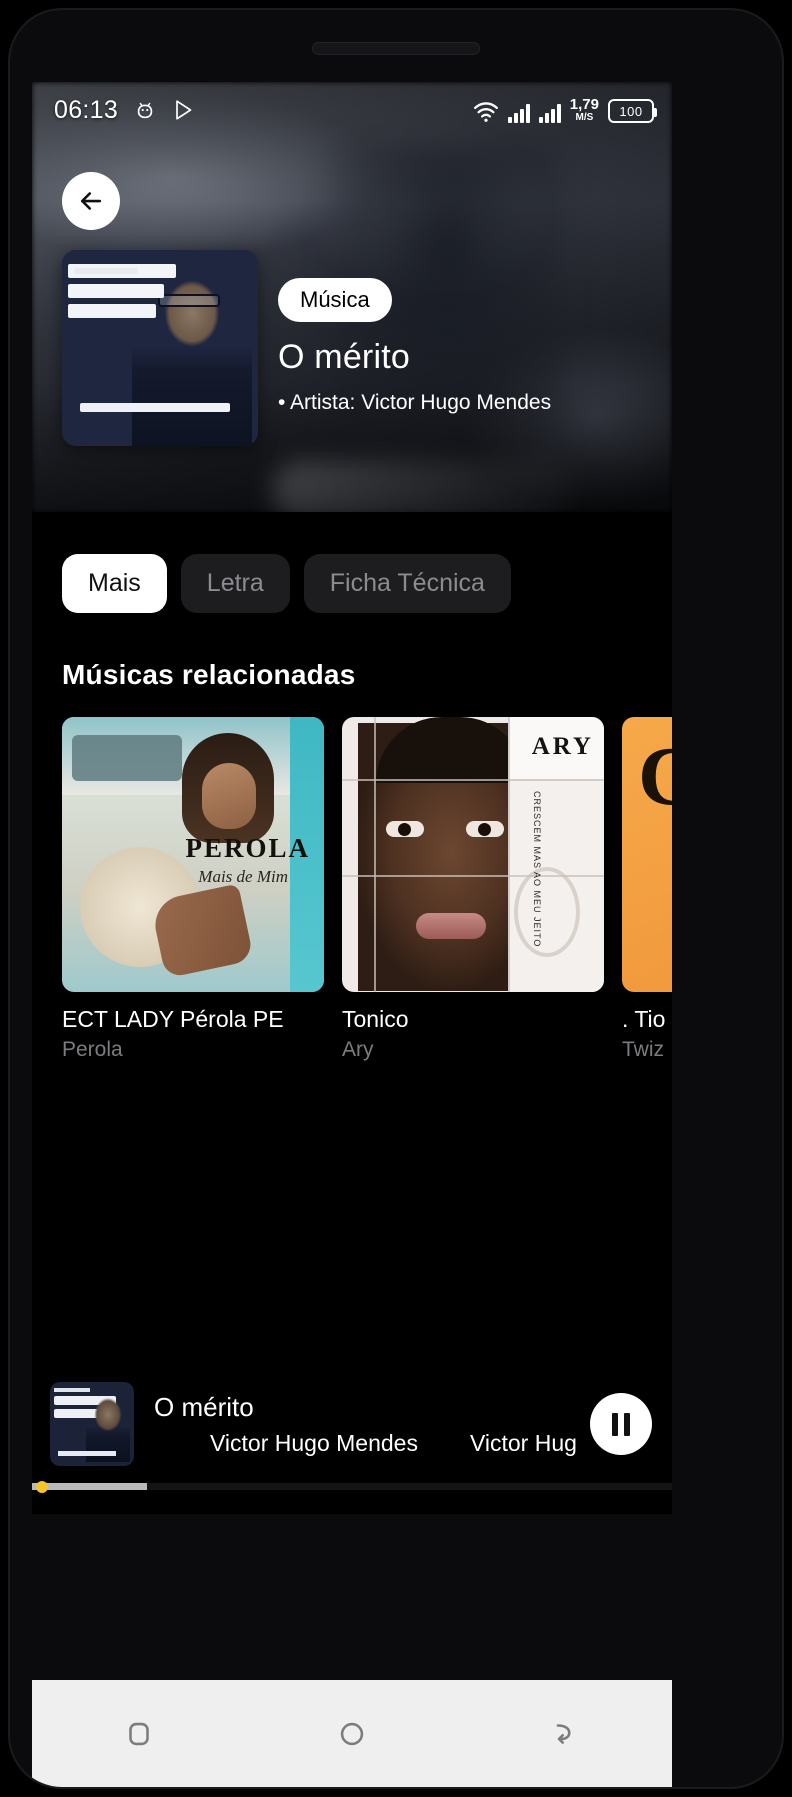 Image resolution: width=792 pixels, height=1797 pixels. I want to click on playback-progress-bar, so click(352, 1487).